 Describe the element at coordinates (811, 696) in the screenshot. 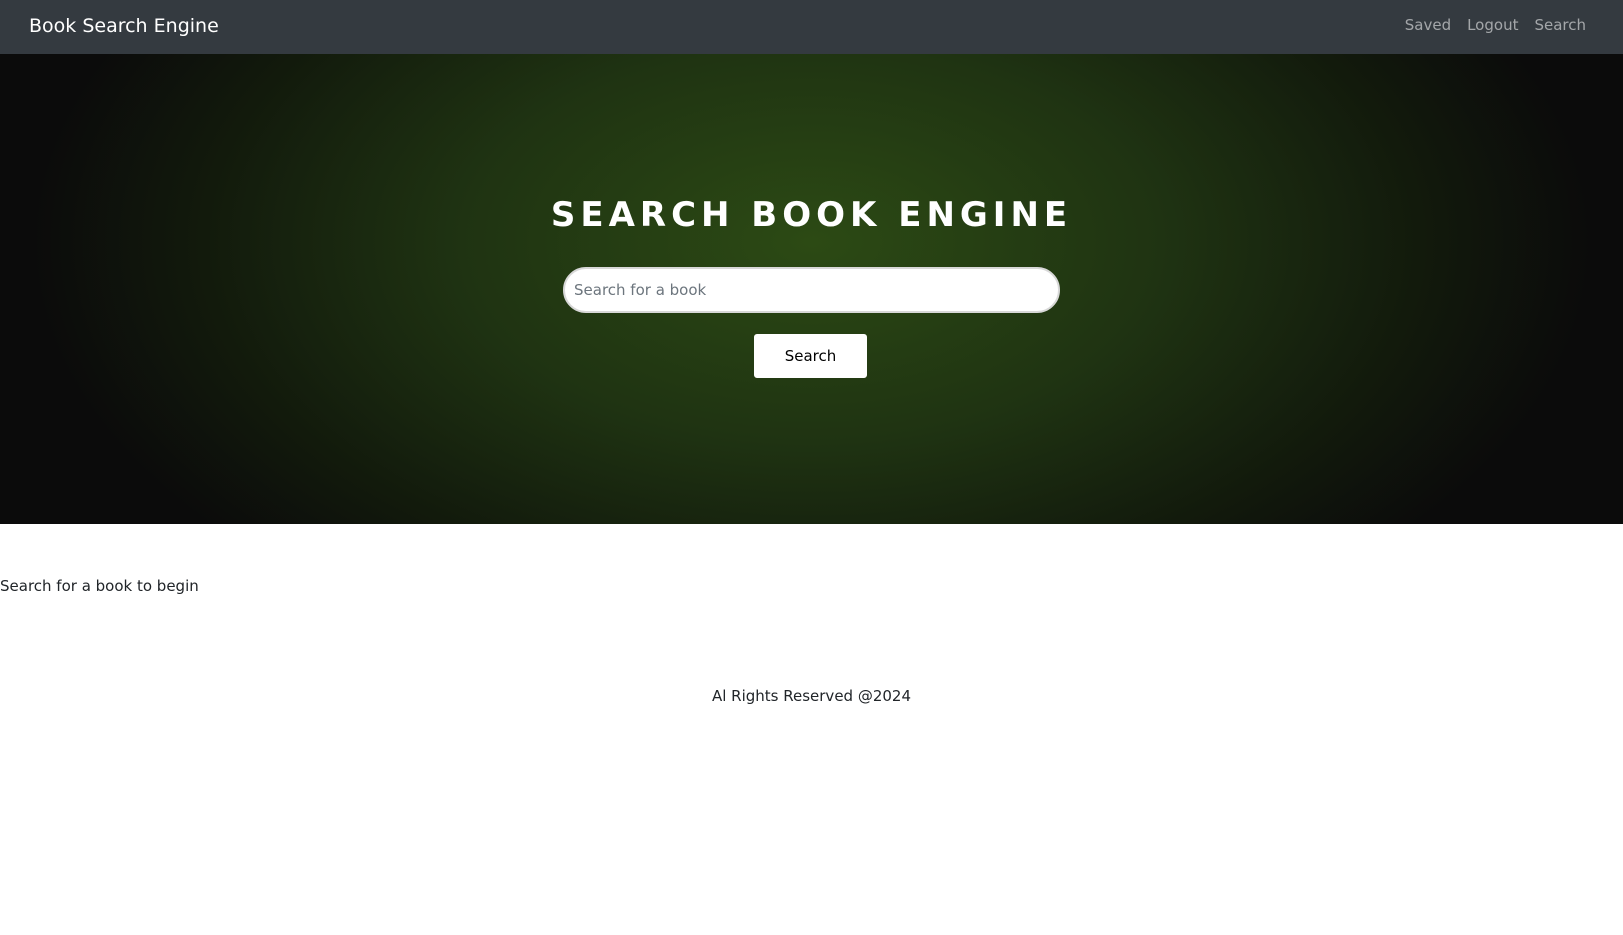

I see `footer-copyright: Al Rights Reserved @2024` at that location.